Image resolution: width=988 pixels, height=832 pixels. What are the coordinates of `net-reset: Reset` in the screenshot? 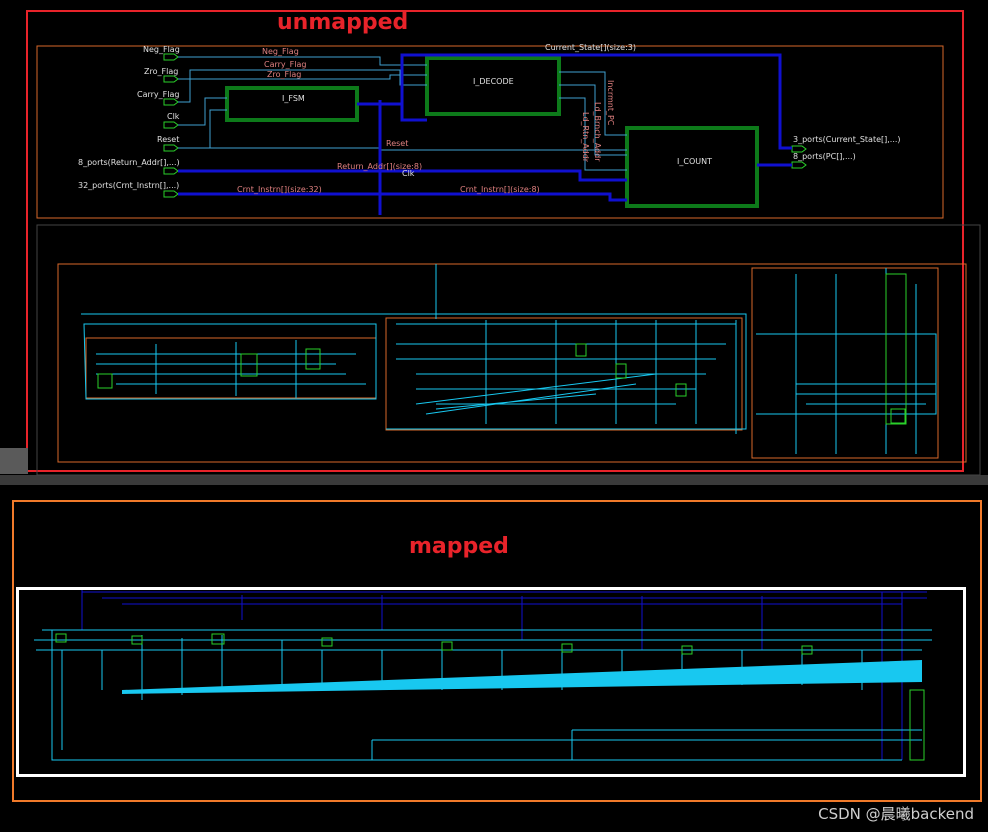 It's located at (397, 143).